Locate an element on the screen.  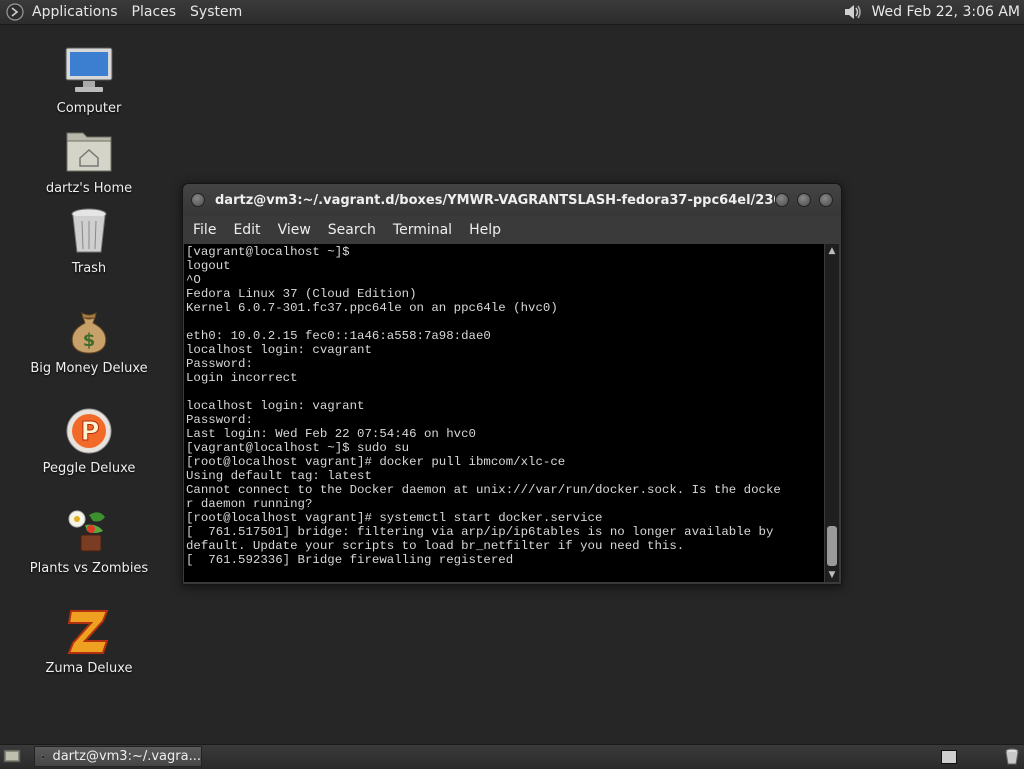
terminal-menubar: File Edit View Search Terminal Help is located at coordinates (512, 230).